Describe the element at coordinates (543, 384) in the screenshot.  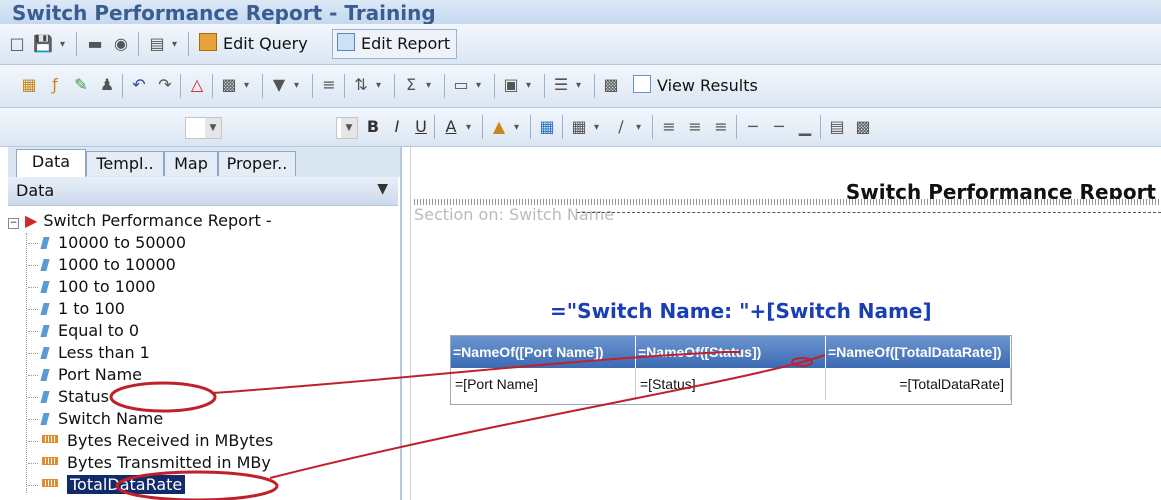
I see `table-cell: =[Port Name]` at that location.